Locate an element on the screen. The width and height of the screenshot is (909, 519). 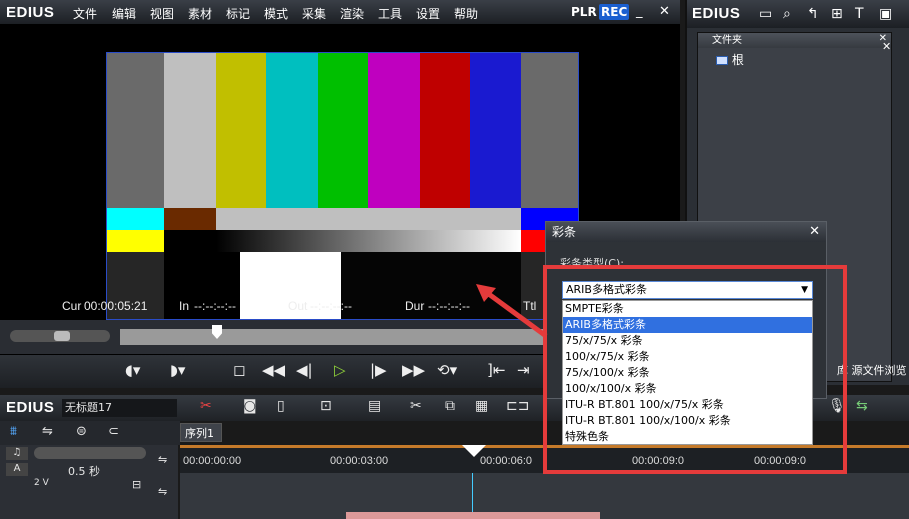
dialog-title: 彩条 is located at coordinates (686, 232).